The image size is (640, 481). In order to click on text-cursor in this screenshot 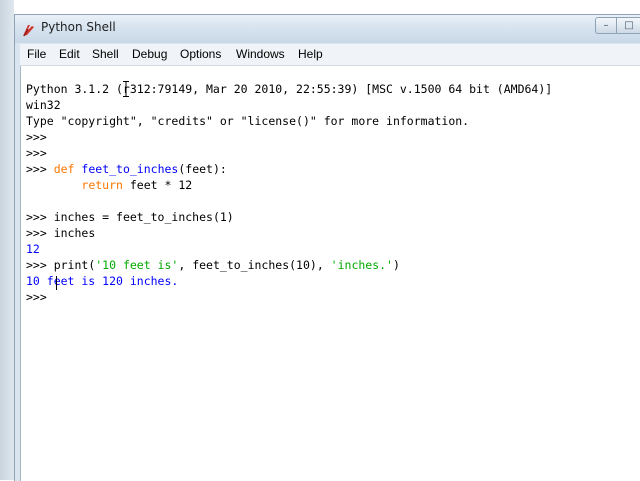, I will do `click(56, 283)`.